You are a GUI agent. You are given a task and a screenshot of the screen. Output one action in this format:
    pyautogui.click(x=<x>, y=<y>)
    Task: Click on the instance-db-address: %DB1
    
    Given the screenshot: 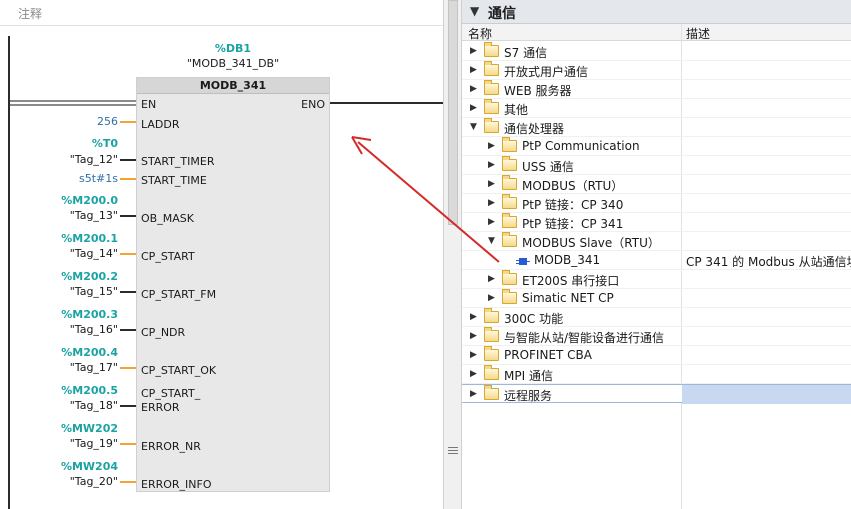 What is the action you would take?
    pyautogui.click(x=233, y=48)
    